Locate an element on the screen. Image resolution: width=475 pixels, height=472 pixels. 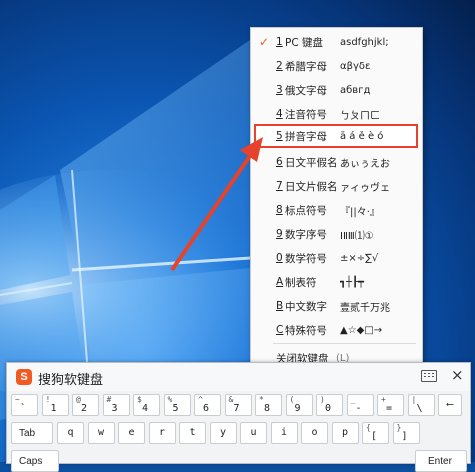
key-o: o is located at coordinates (314, 433).